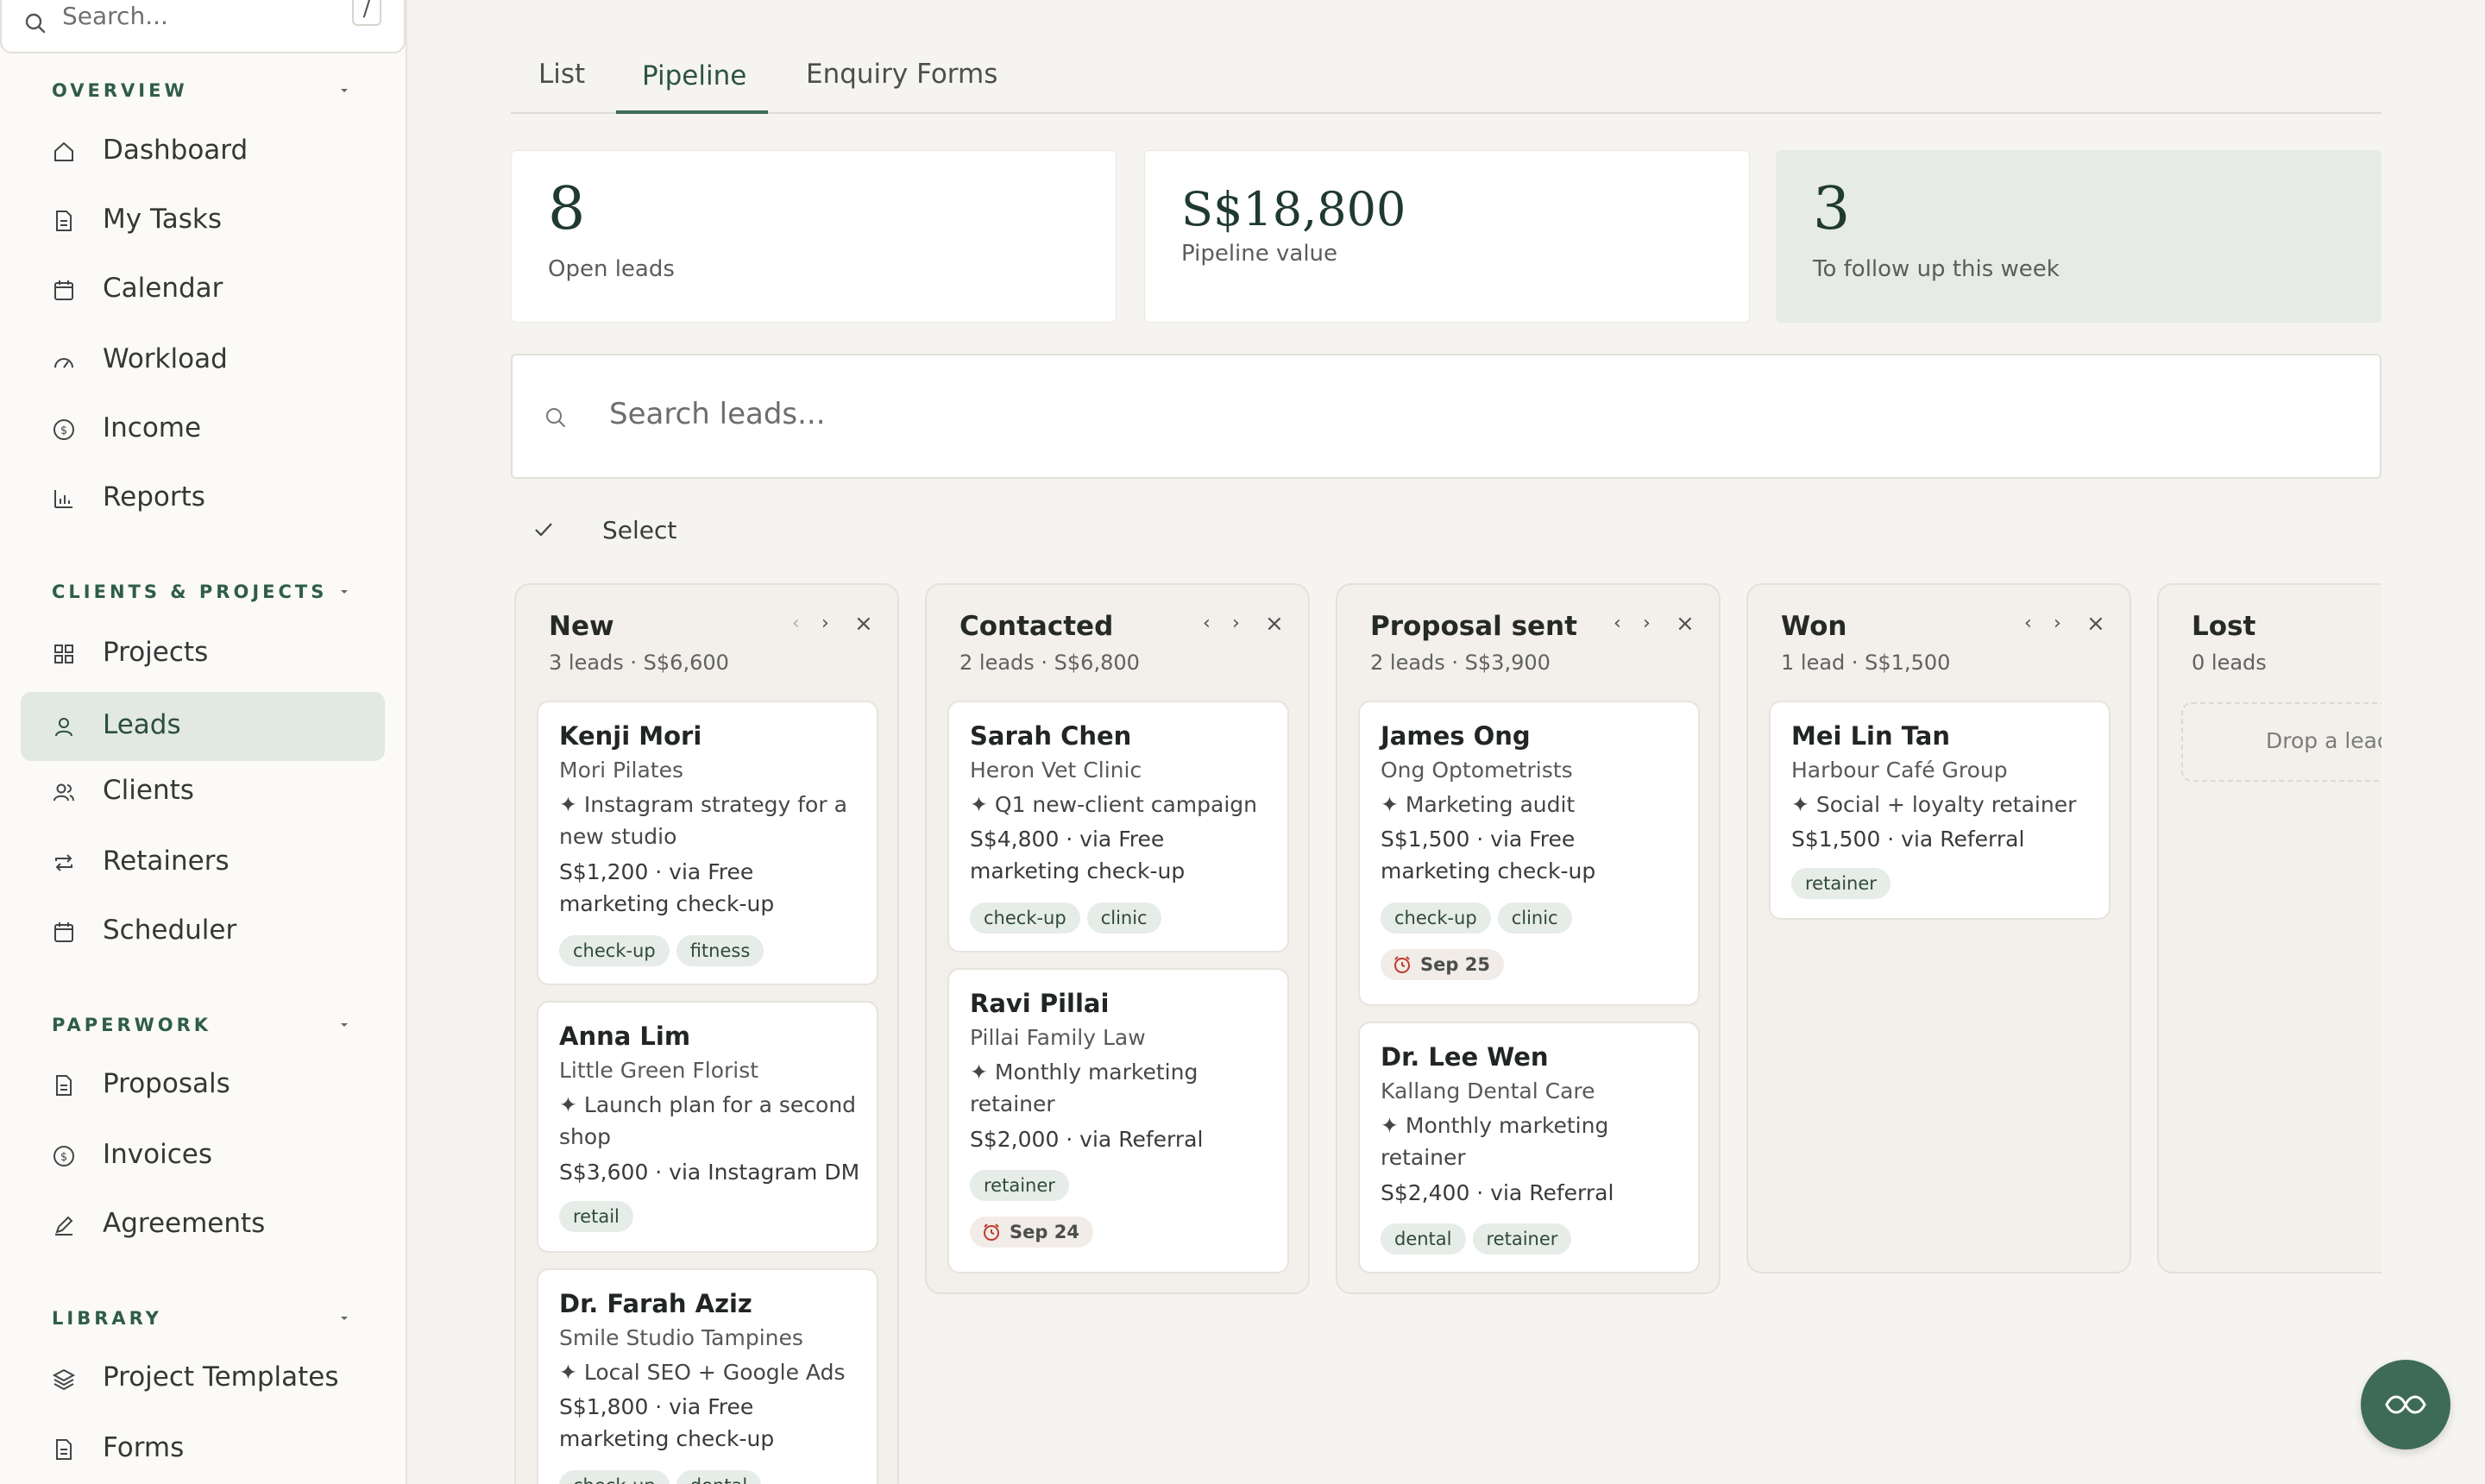 Image resolution: width=2485 pixels, height=1484 pixels. I want to click on lead-name: Mei Lin Tan, so click(1870, 736).